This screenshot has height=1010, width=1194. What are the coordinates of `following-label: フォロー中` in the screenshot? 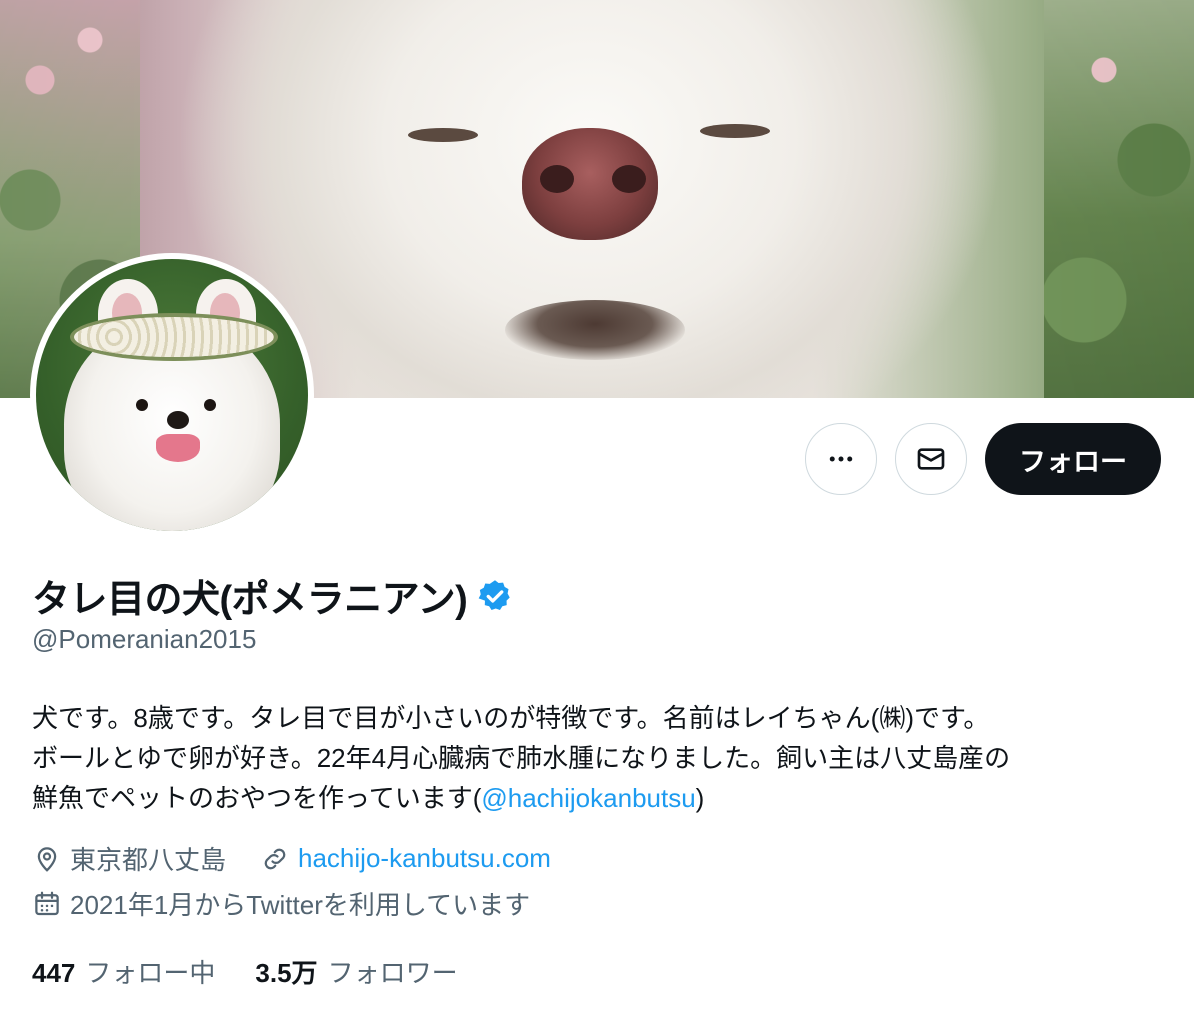 It's located at (150, 973).